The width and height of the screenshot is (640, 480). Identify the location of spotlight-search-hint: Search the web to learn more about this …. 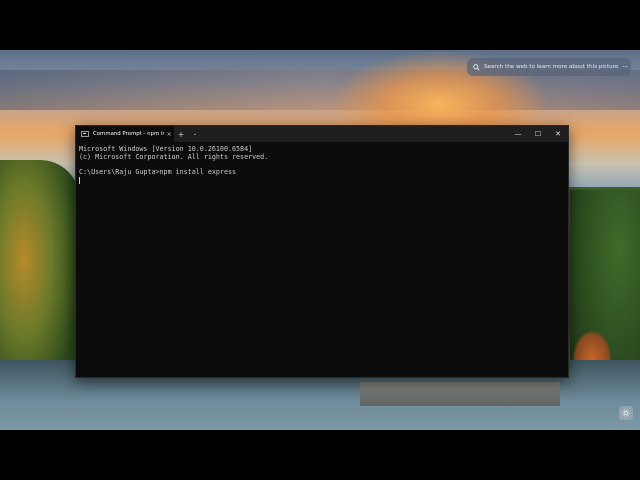
(549, 67).